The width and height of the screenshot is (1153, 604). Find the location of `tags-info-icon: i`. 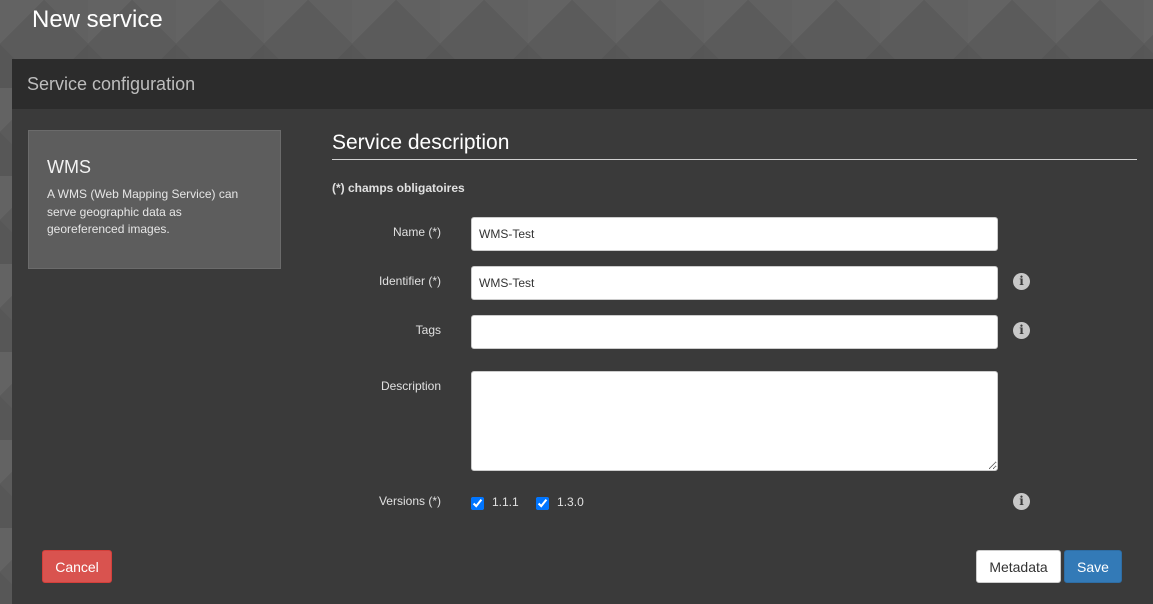

tags-info-icon: i is located at coordinates (1021, 330).